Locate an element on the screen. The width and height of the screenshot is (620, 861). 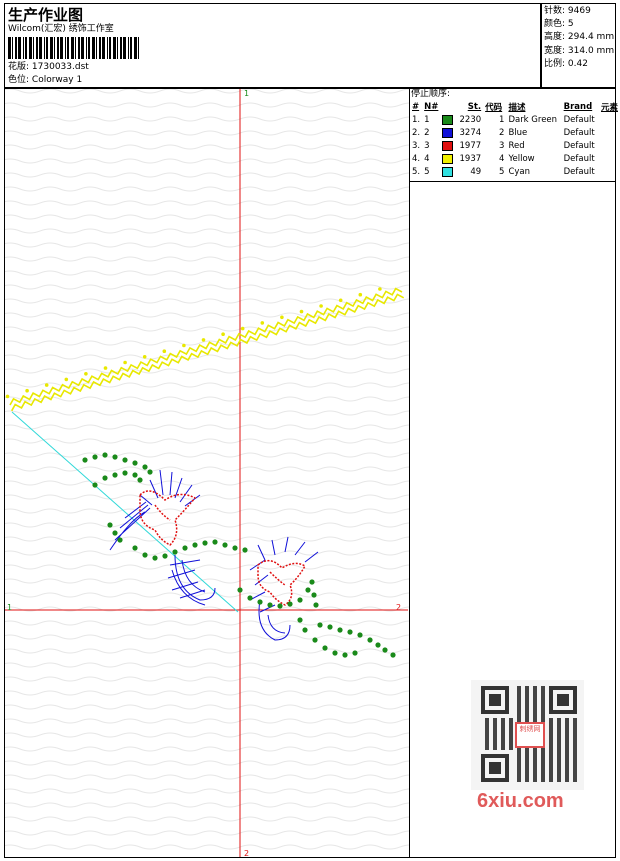
cell-no: 2 is located at coordinates (427, 132).